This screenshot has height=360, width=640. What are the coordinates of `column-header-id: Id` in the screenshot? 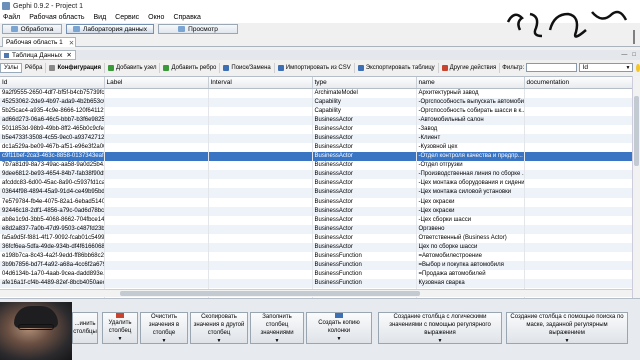 It's located at (52, 83).